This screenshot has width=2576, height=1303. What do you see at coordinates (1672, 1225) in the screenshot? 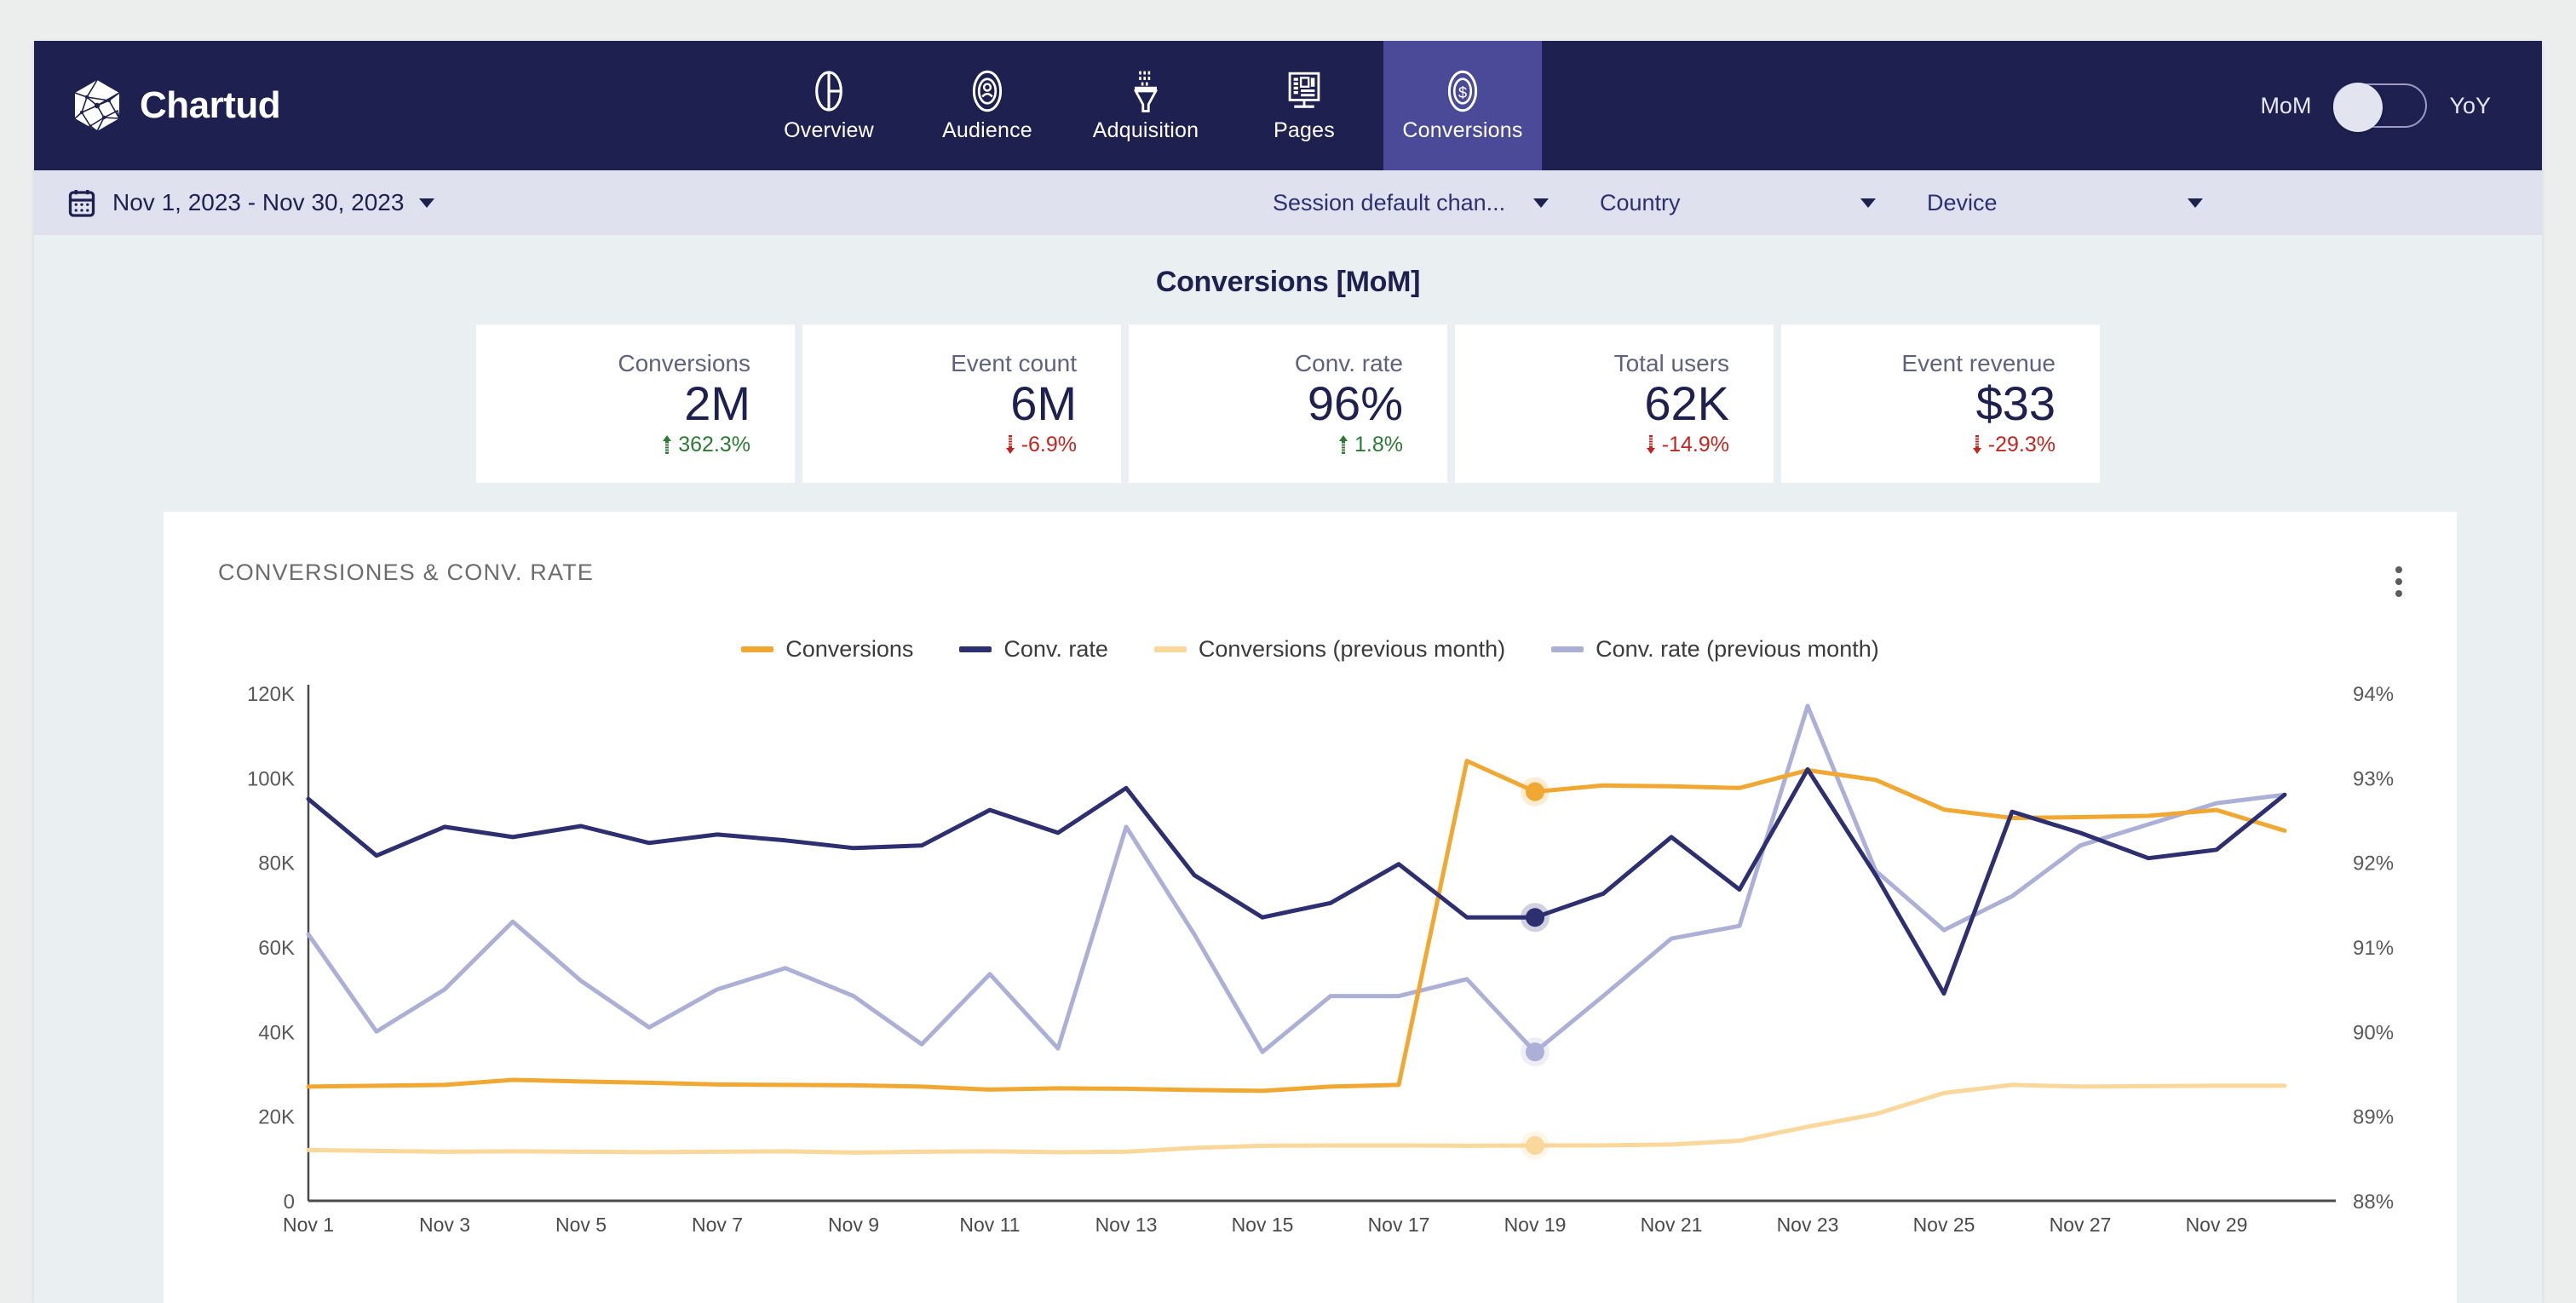
I see `svg-text: Nov 21` at bounding box center [1672, 1225].